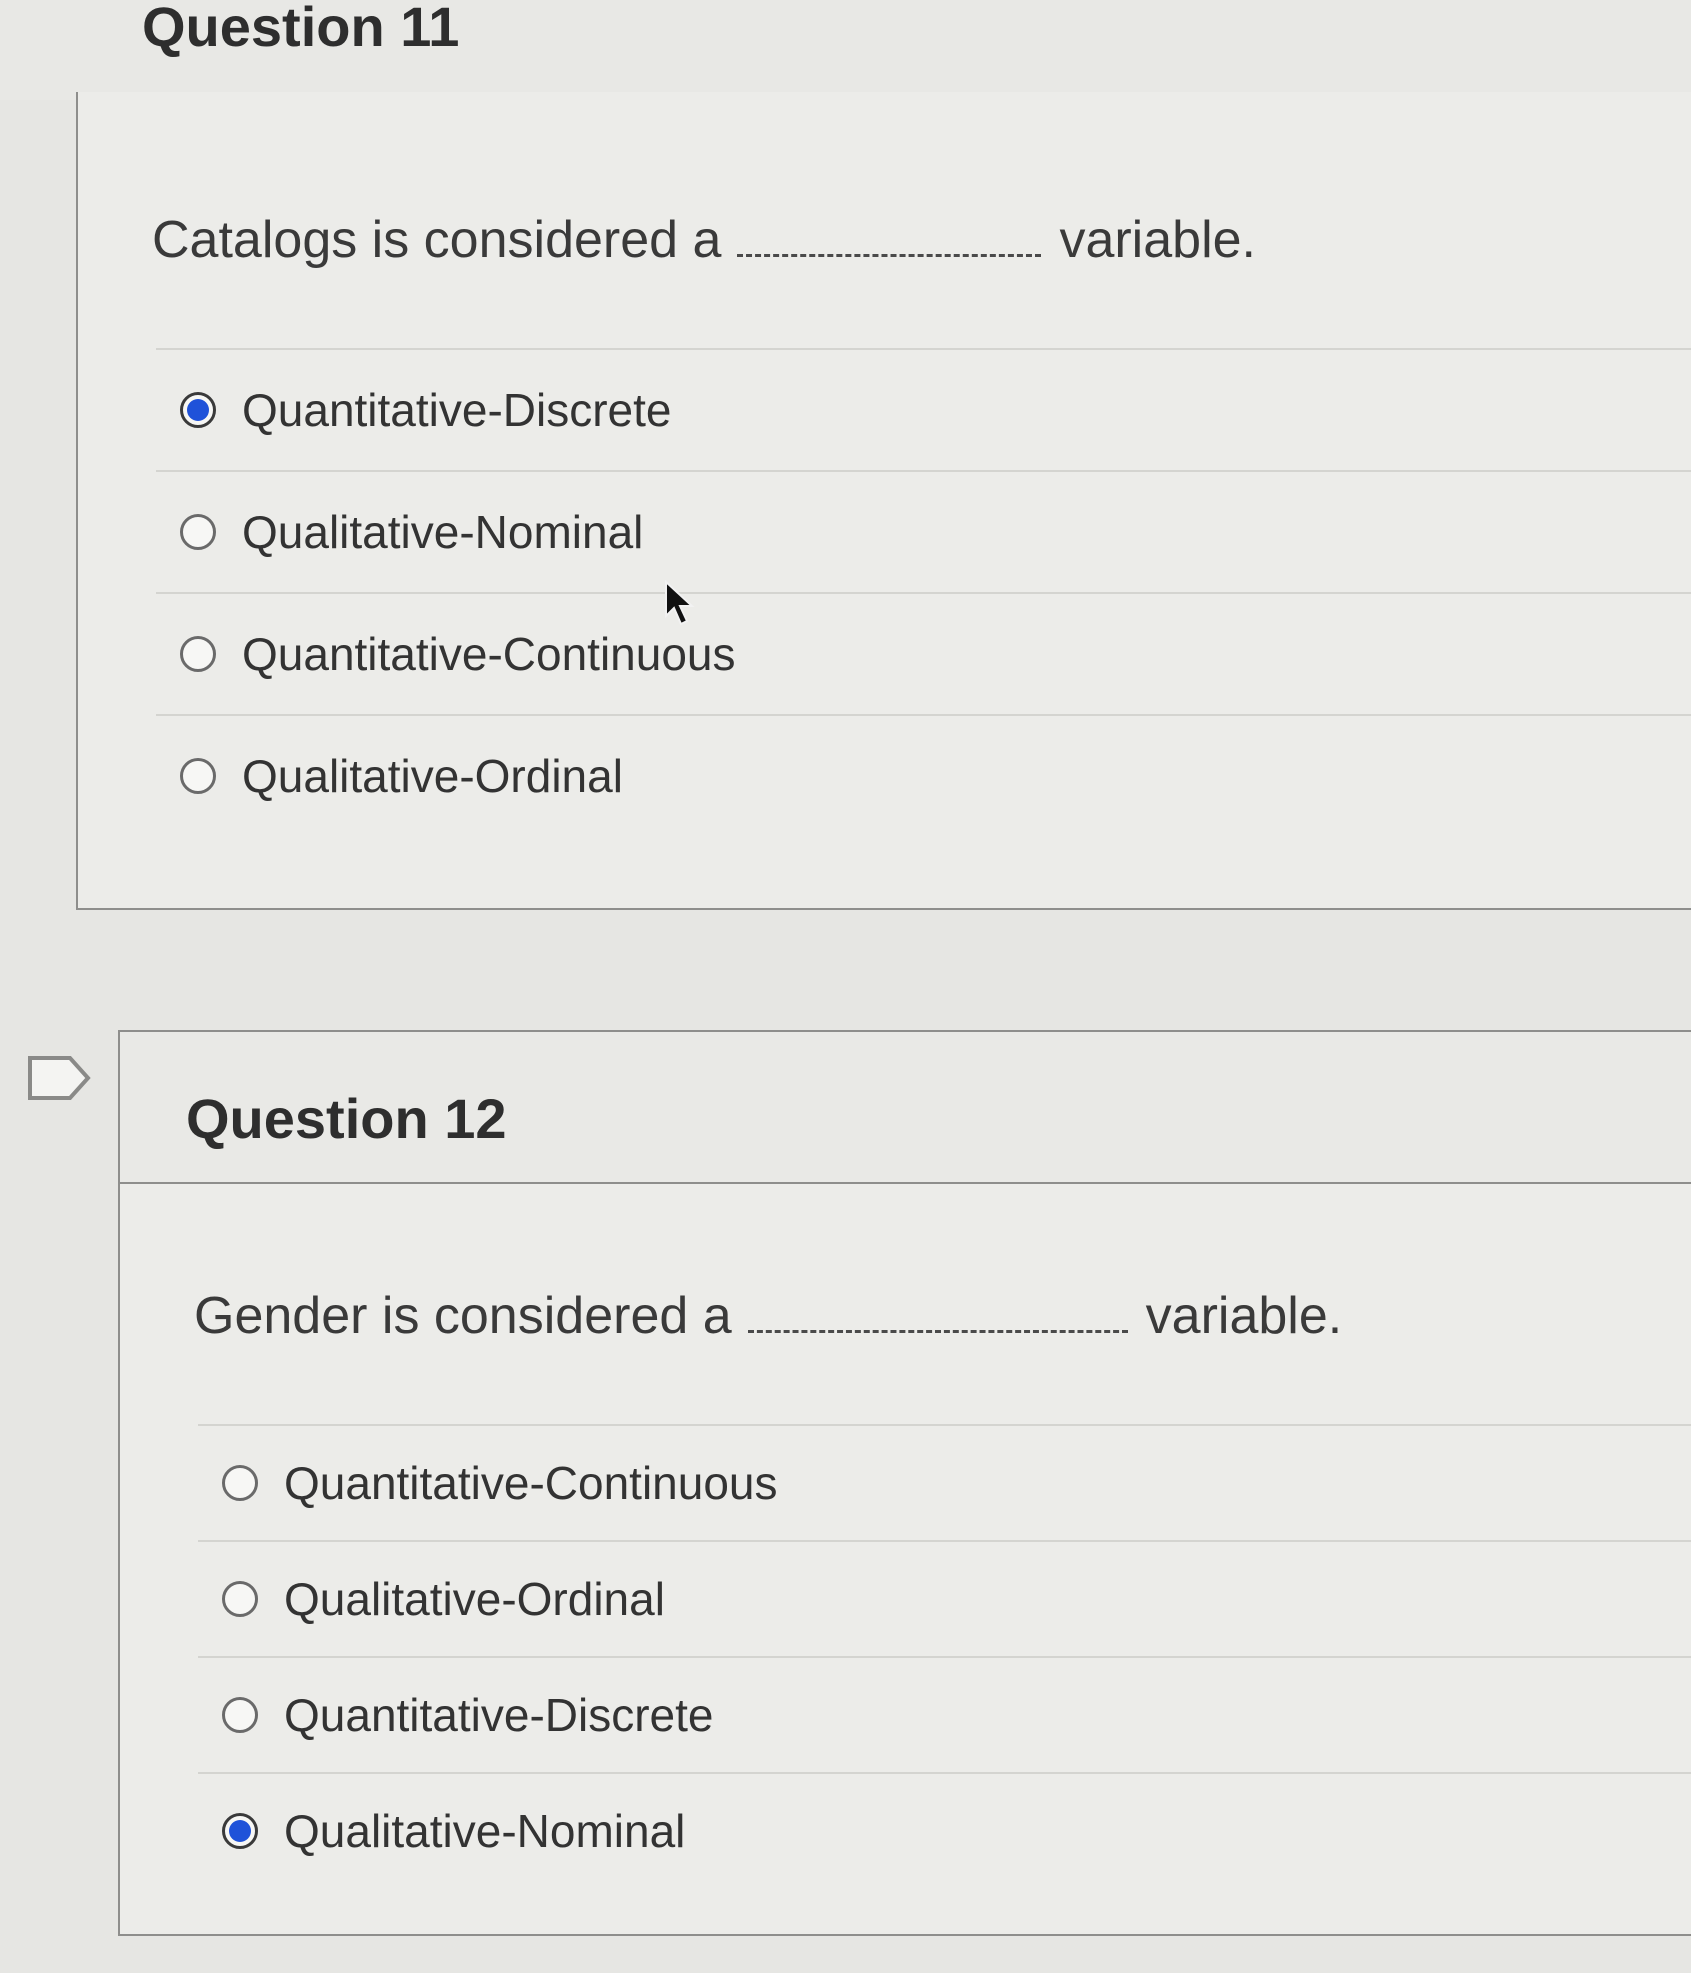 Image resolution: width=1691 pixels, height=1973 pixels. What do you see at coordinates (680, 603) in the screenshot?
I see `mouse-pointer-icon` at bounding box center [680, 603].